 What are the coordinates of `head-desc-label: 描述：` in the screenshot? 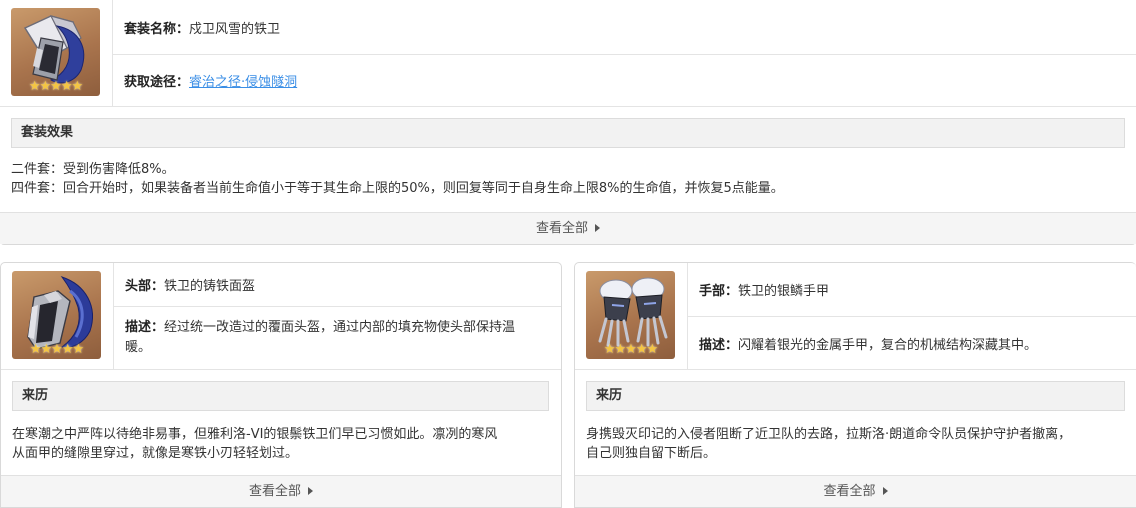 It's located at (145, 327).